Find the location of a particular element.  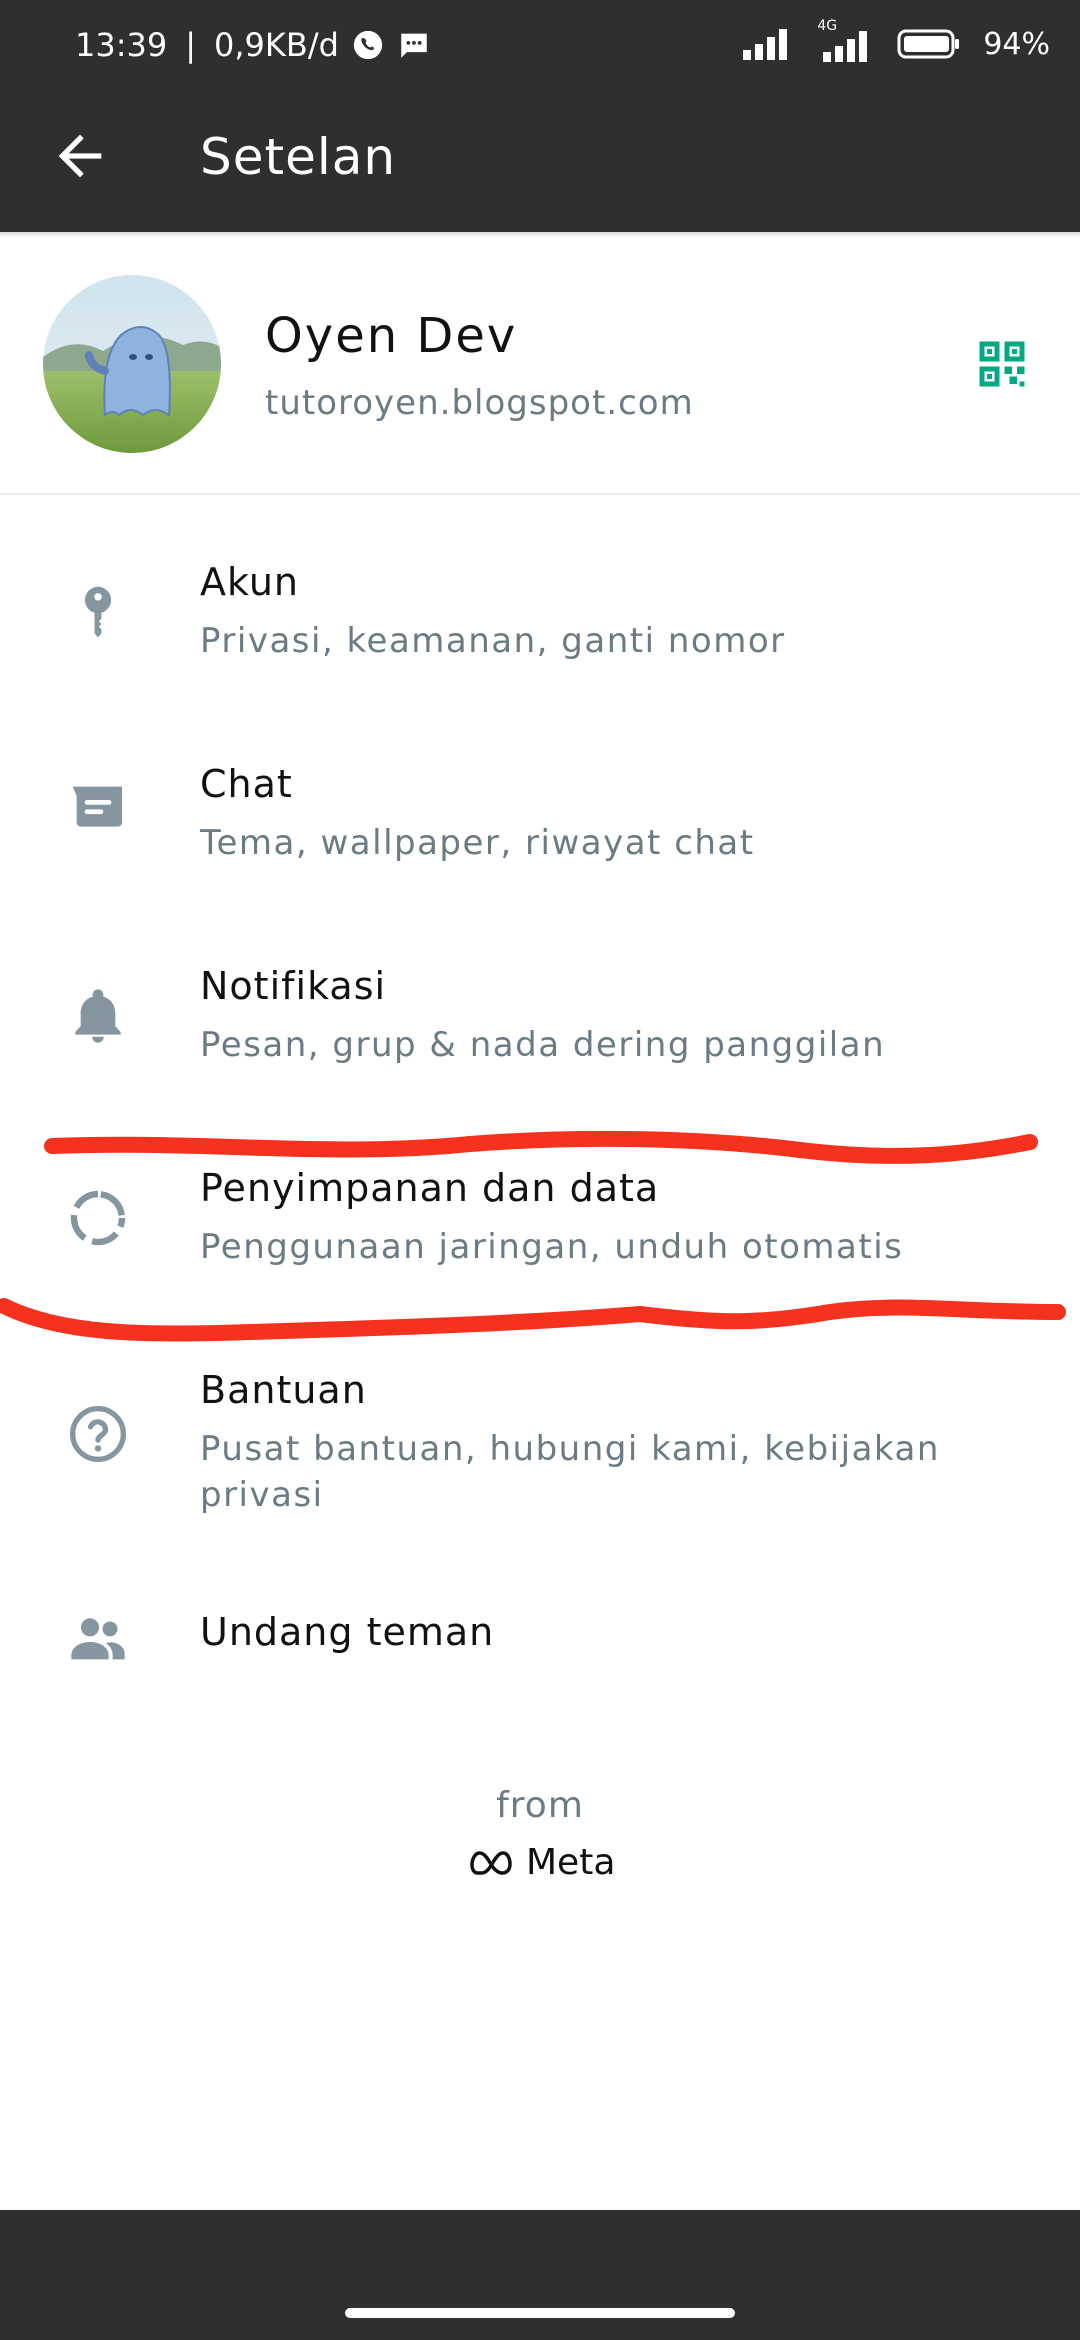

meta-logo: Meta is located at coordinates (542, 1862).